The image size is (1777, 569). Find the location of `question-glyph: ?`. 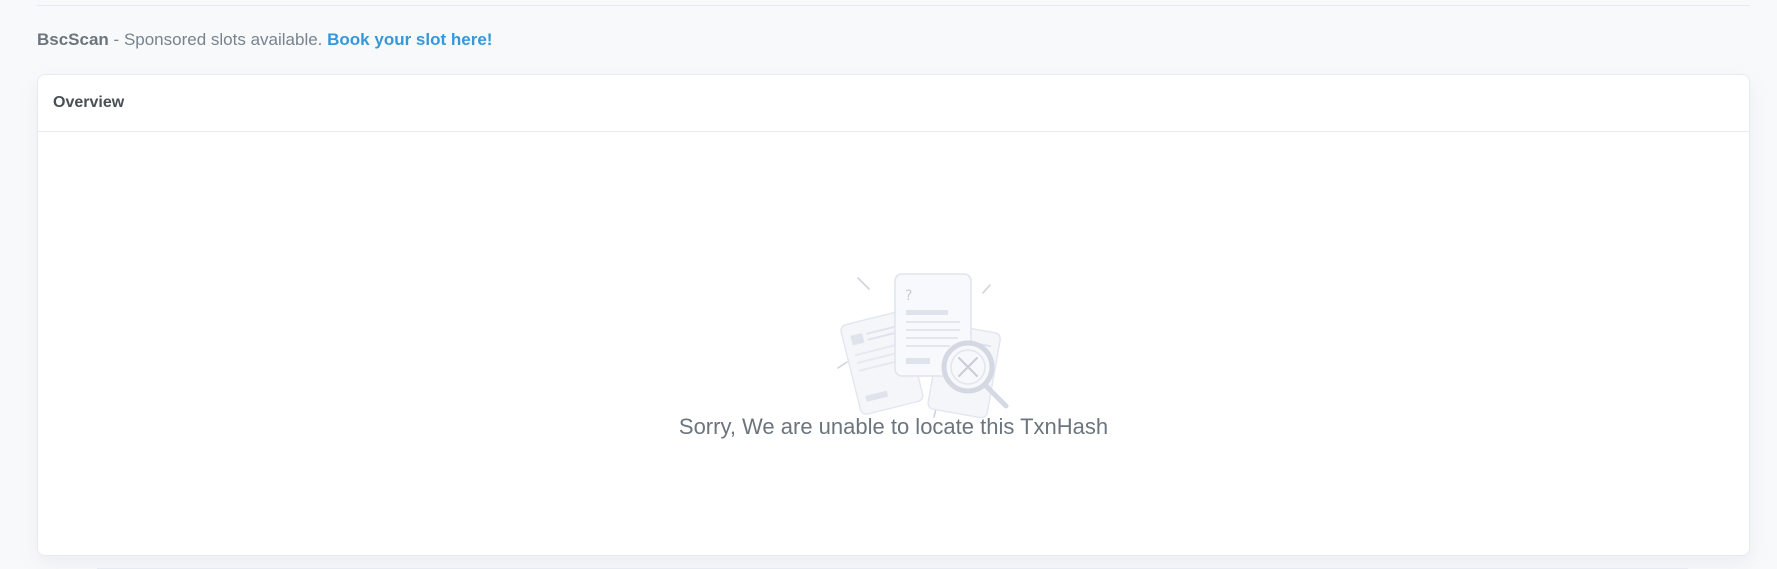

question-glyph: ? is located at coordinates (908, 296).